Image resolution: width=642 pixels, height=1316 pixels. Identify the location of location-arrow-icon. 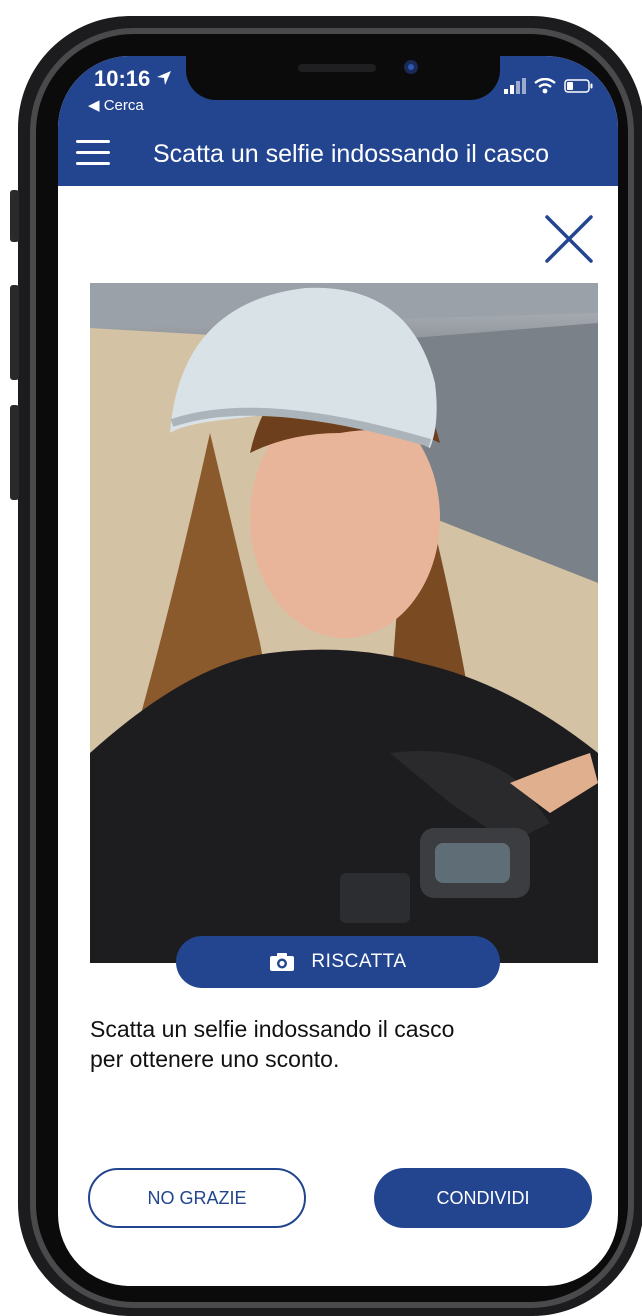
(164, 78).